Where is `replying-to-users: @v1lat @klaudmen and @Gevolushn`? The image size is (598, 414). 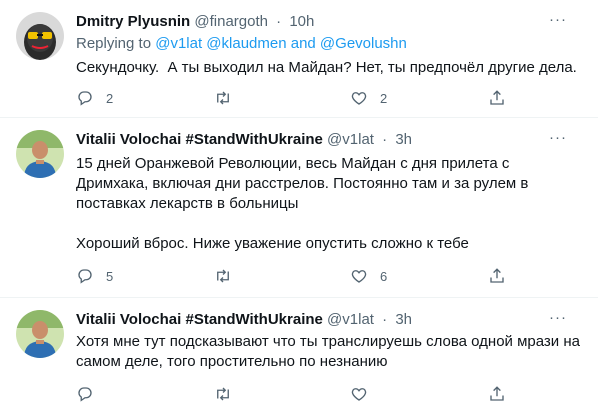
replying-to-users: @v1lat @klaudmen and @Gevolushn is located at coordinates (281, 43).